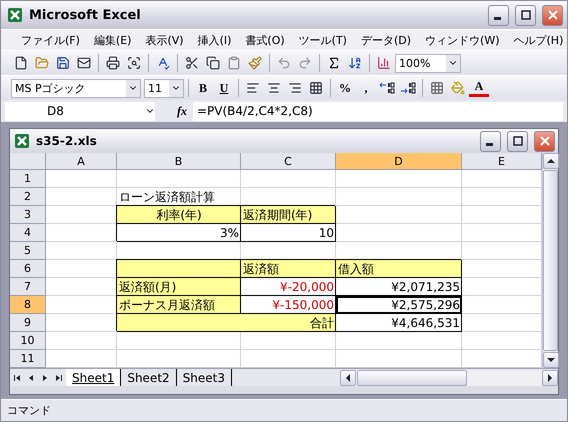  What do you see at coordinates (81, 161) in the screenshot?
I see `column-header: A` at bounding box center [81, 161].